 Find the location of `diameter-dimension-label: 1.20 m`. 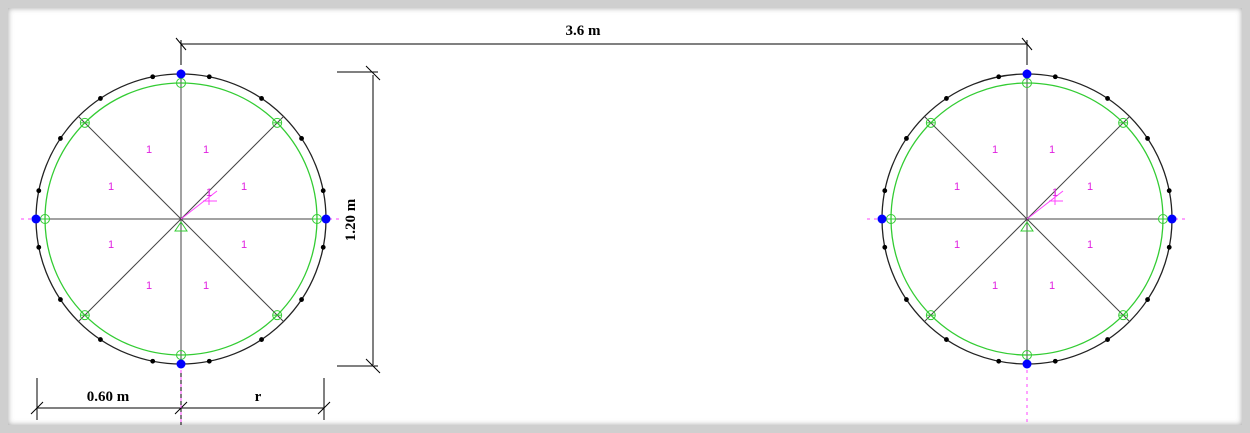

diameter-dimension-label: 1.20 m is located at coordinates (351, 219).